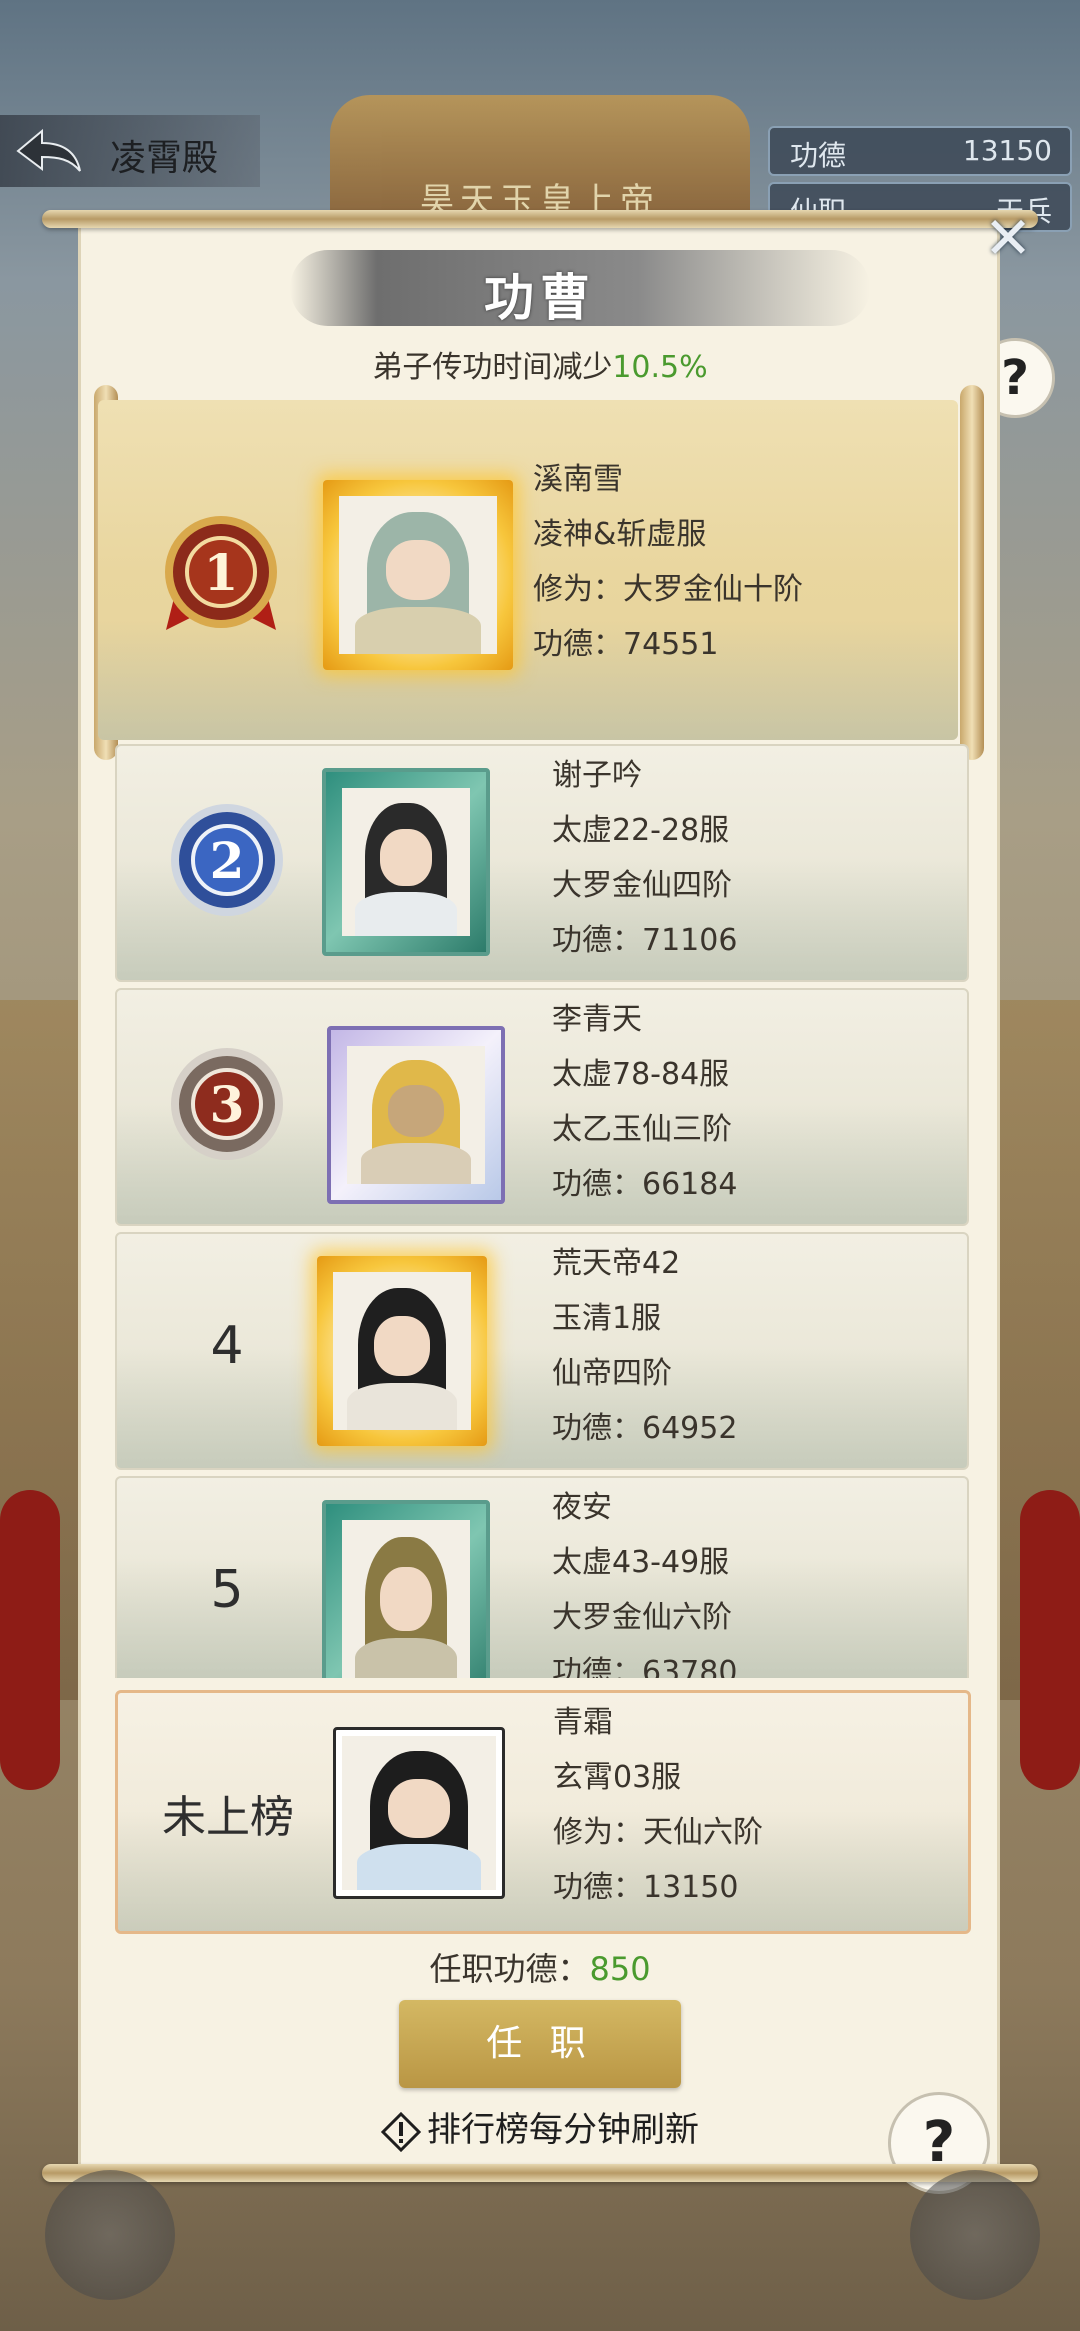  Describe the element at coordinates (542, 1107) in the screenshot. I see `ranking-row-3: 3 李青天 太虚78-84服 太乙玉仙三阶 功德：66184` at that location.